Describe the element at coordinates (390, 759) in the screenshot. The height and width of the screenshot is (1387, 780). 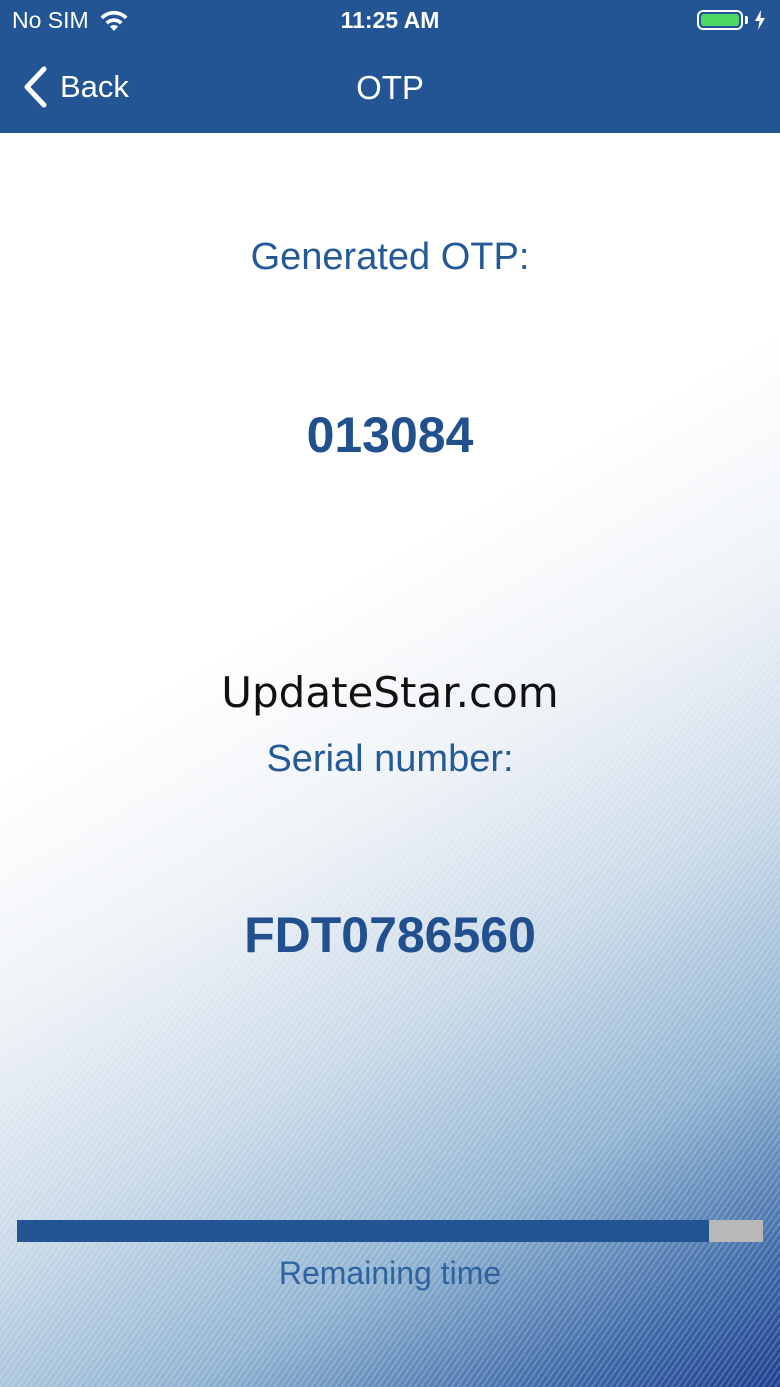
I see `serial-number-label: Serial number:` at that location.